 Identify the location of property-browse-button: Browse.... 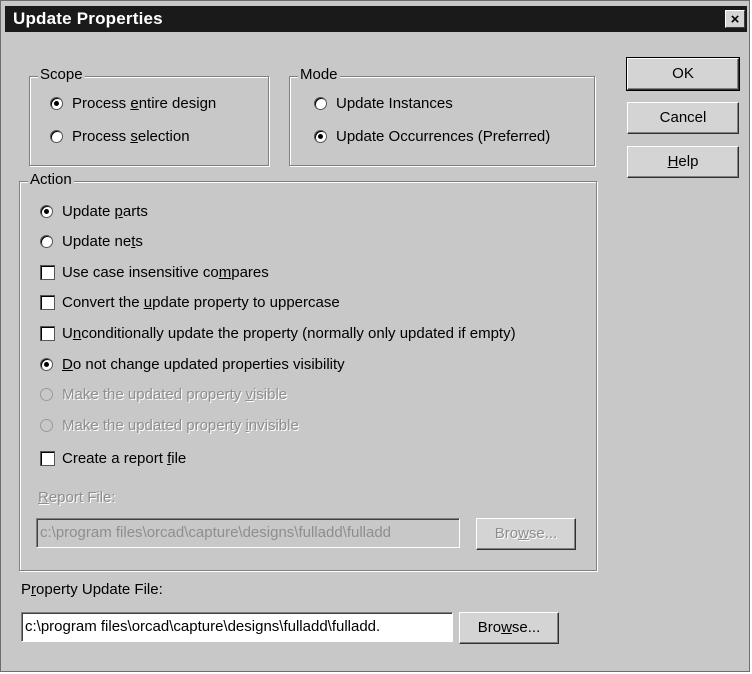
(509, 628).